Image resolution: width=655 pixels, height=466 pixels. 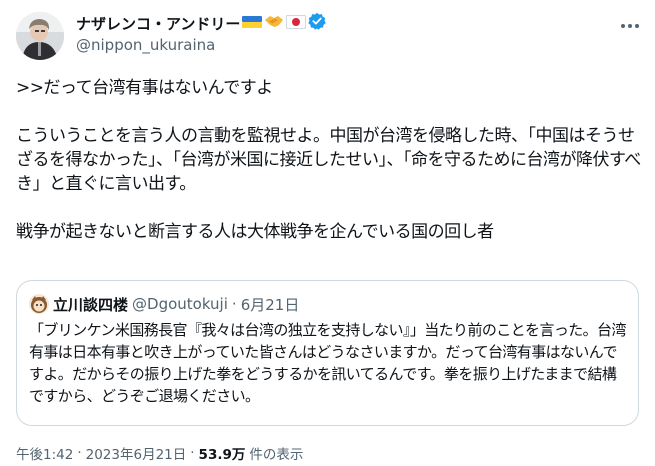 I want to click on quoted-tweet-header: 立川談四楼 @Dgoutokuji · 6月21日, so click(x=164, y=304).